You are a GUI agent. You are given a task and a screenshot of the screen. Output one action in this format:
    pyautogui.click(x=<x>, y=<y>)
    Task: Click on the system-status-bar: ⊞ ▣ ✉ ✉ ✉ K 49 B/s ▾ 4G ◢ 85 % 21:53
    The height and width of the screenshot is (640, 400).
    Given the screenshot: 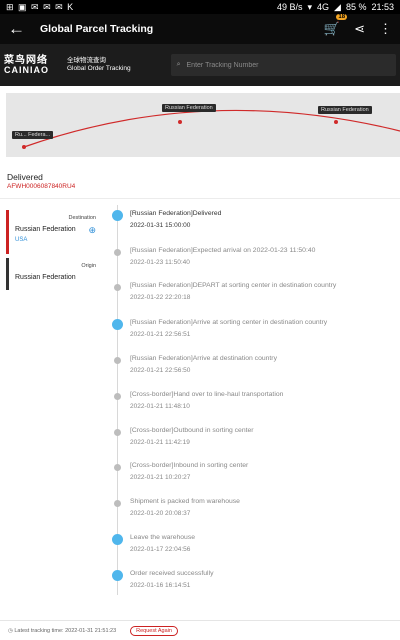 What is the action you would take?
    pyautogui.click(x=200, y=7)
    